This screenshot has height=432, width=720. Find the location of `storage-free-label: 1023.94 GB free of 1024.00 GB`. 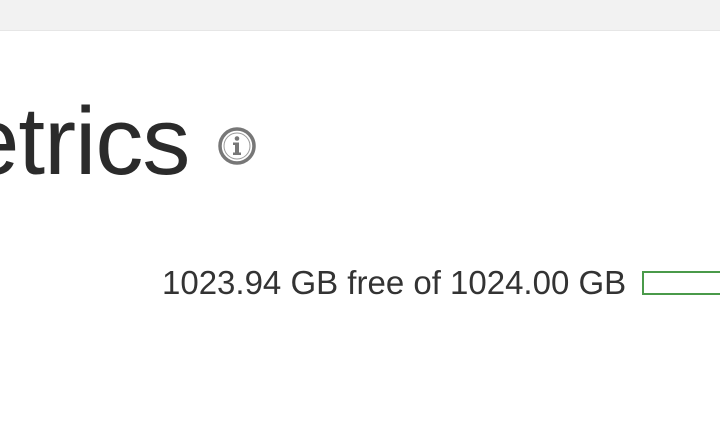

storage-free-label: 1023.94 GB free of 1024.00 GB is located at coordinates (394, 282).